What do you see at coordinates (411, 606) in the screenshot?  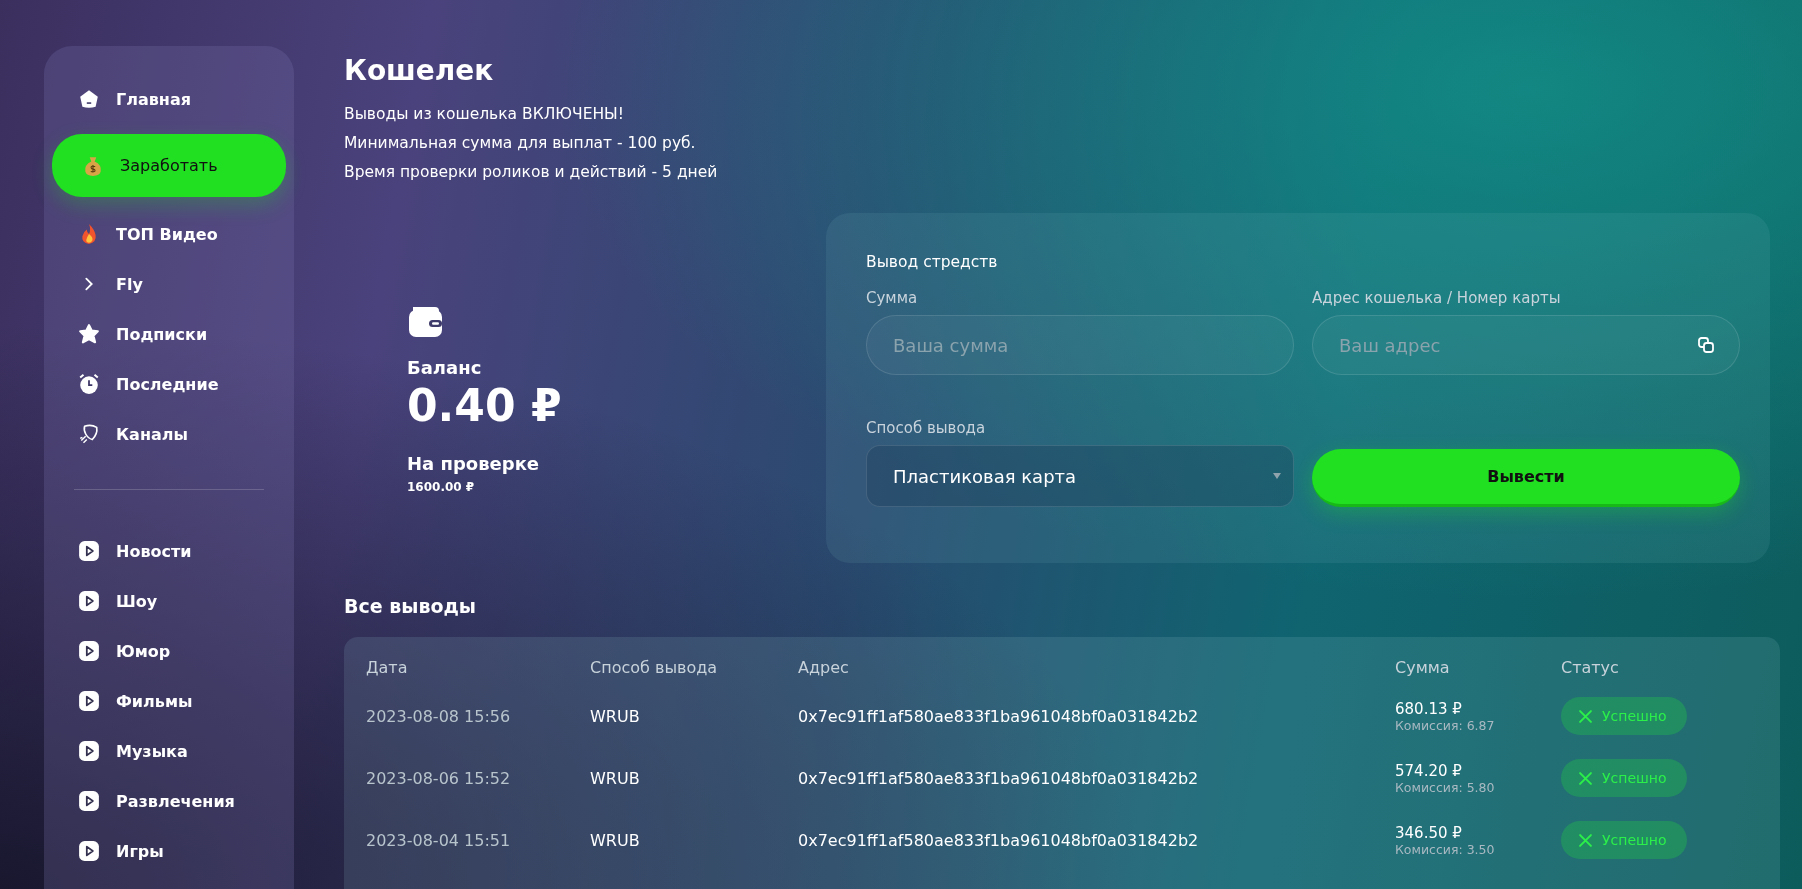 I see `section-title: Все выводы` at bounding box center [411, 606].